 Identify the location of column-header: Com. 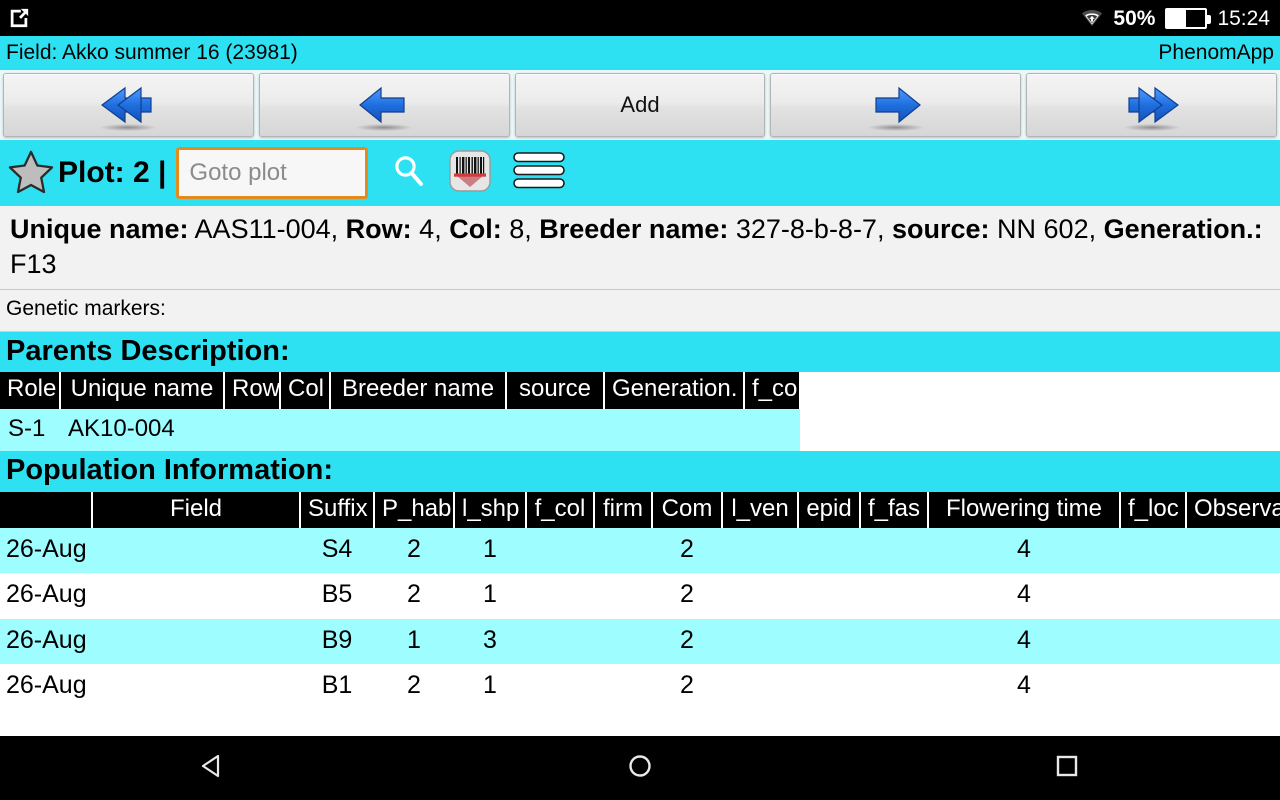
(687, 509).